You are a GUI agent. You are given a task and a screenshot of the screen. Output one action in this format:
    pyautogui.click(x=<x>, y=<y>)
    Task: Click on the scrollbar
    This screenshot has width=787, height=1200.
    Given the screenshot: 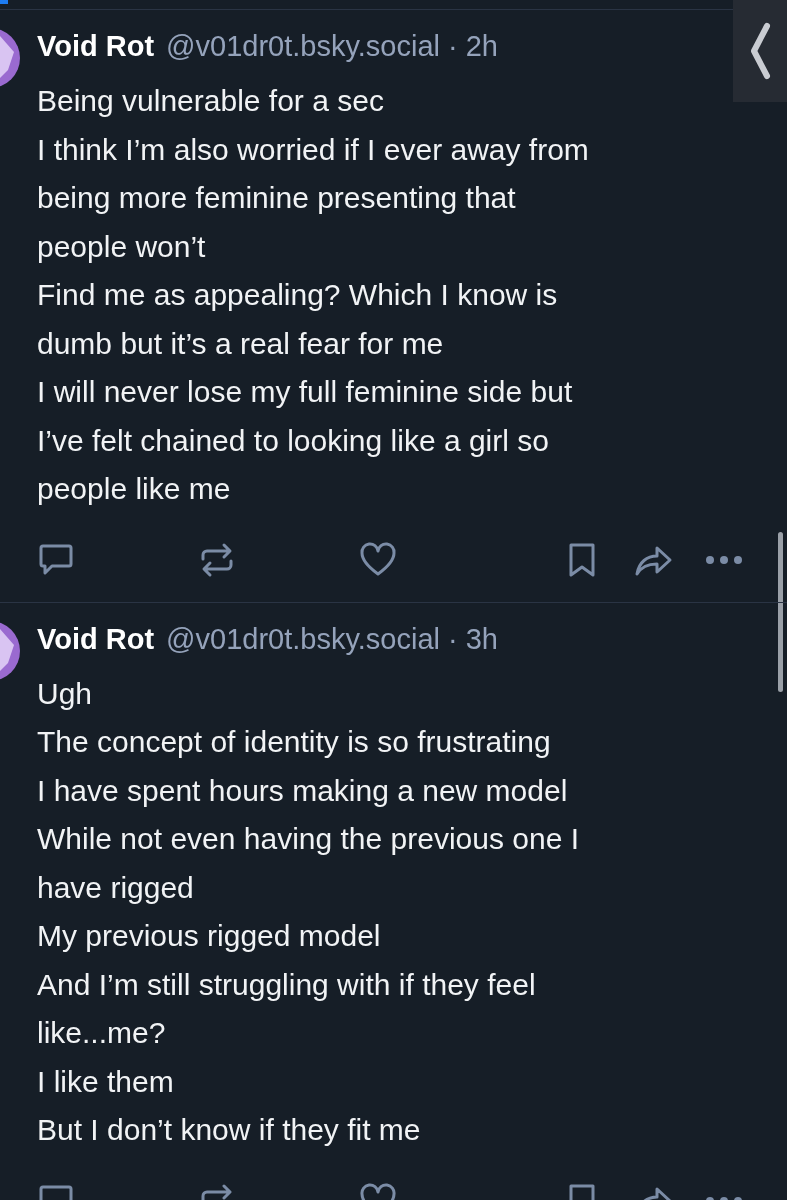 What is the action you would take?
    pyautogui.click(x=780, y=612)
    